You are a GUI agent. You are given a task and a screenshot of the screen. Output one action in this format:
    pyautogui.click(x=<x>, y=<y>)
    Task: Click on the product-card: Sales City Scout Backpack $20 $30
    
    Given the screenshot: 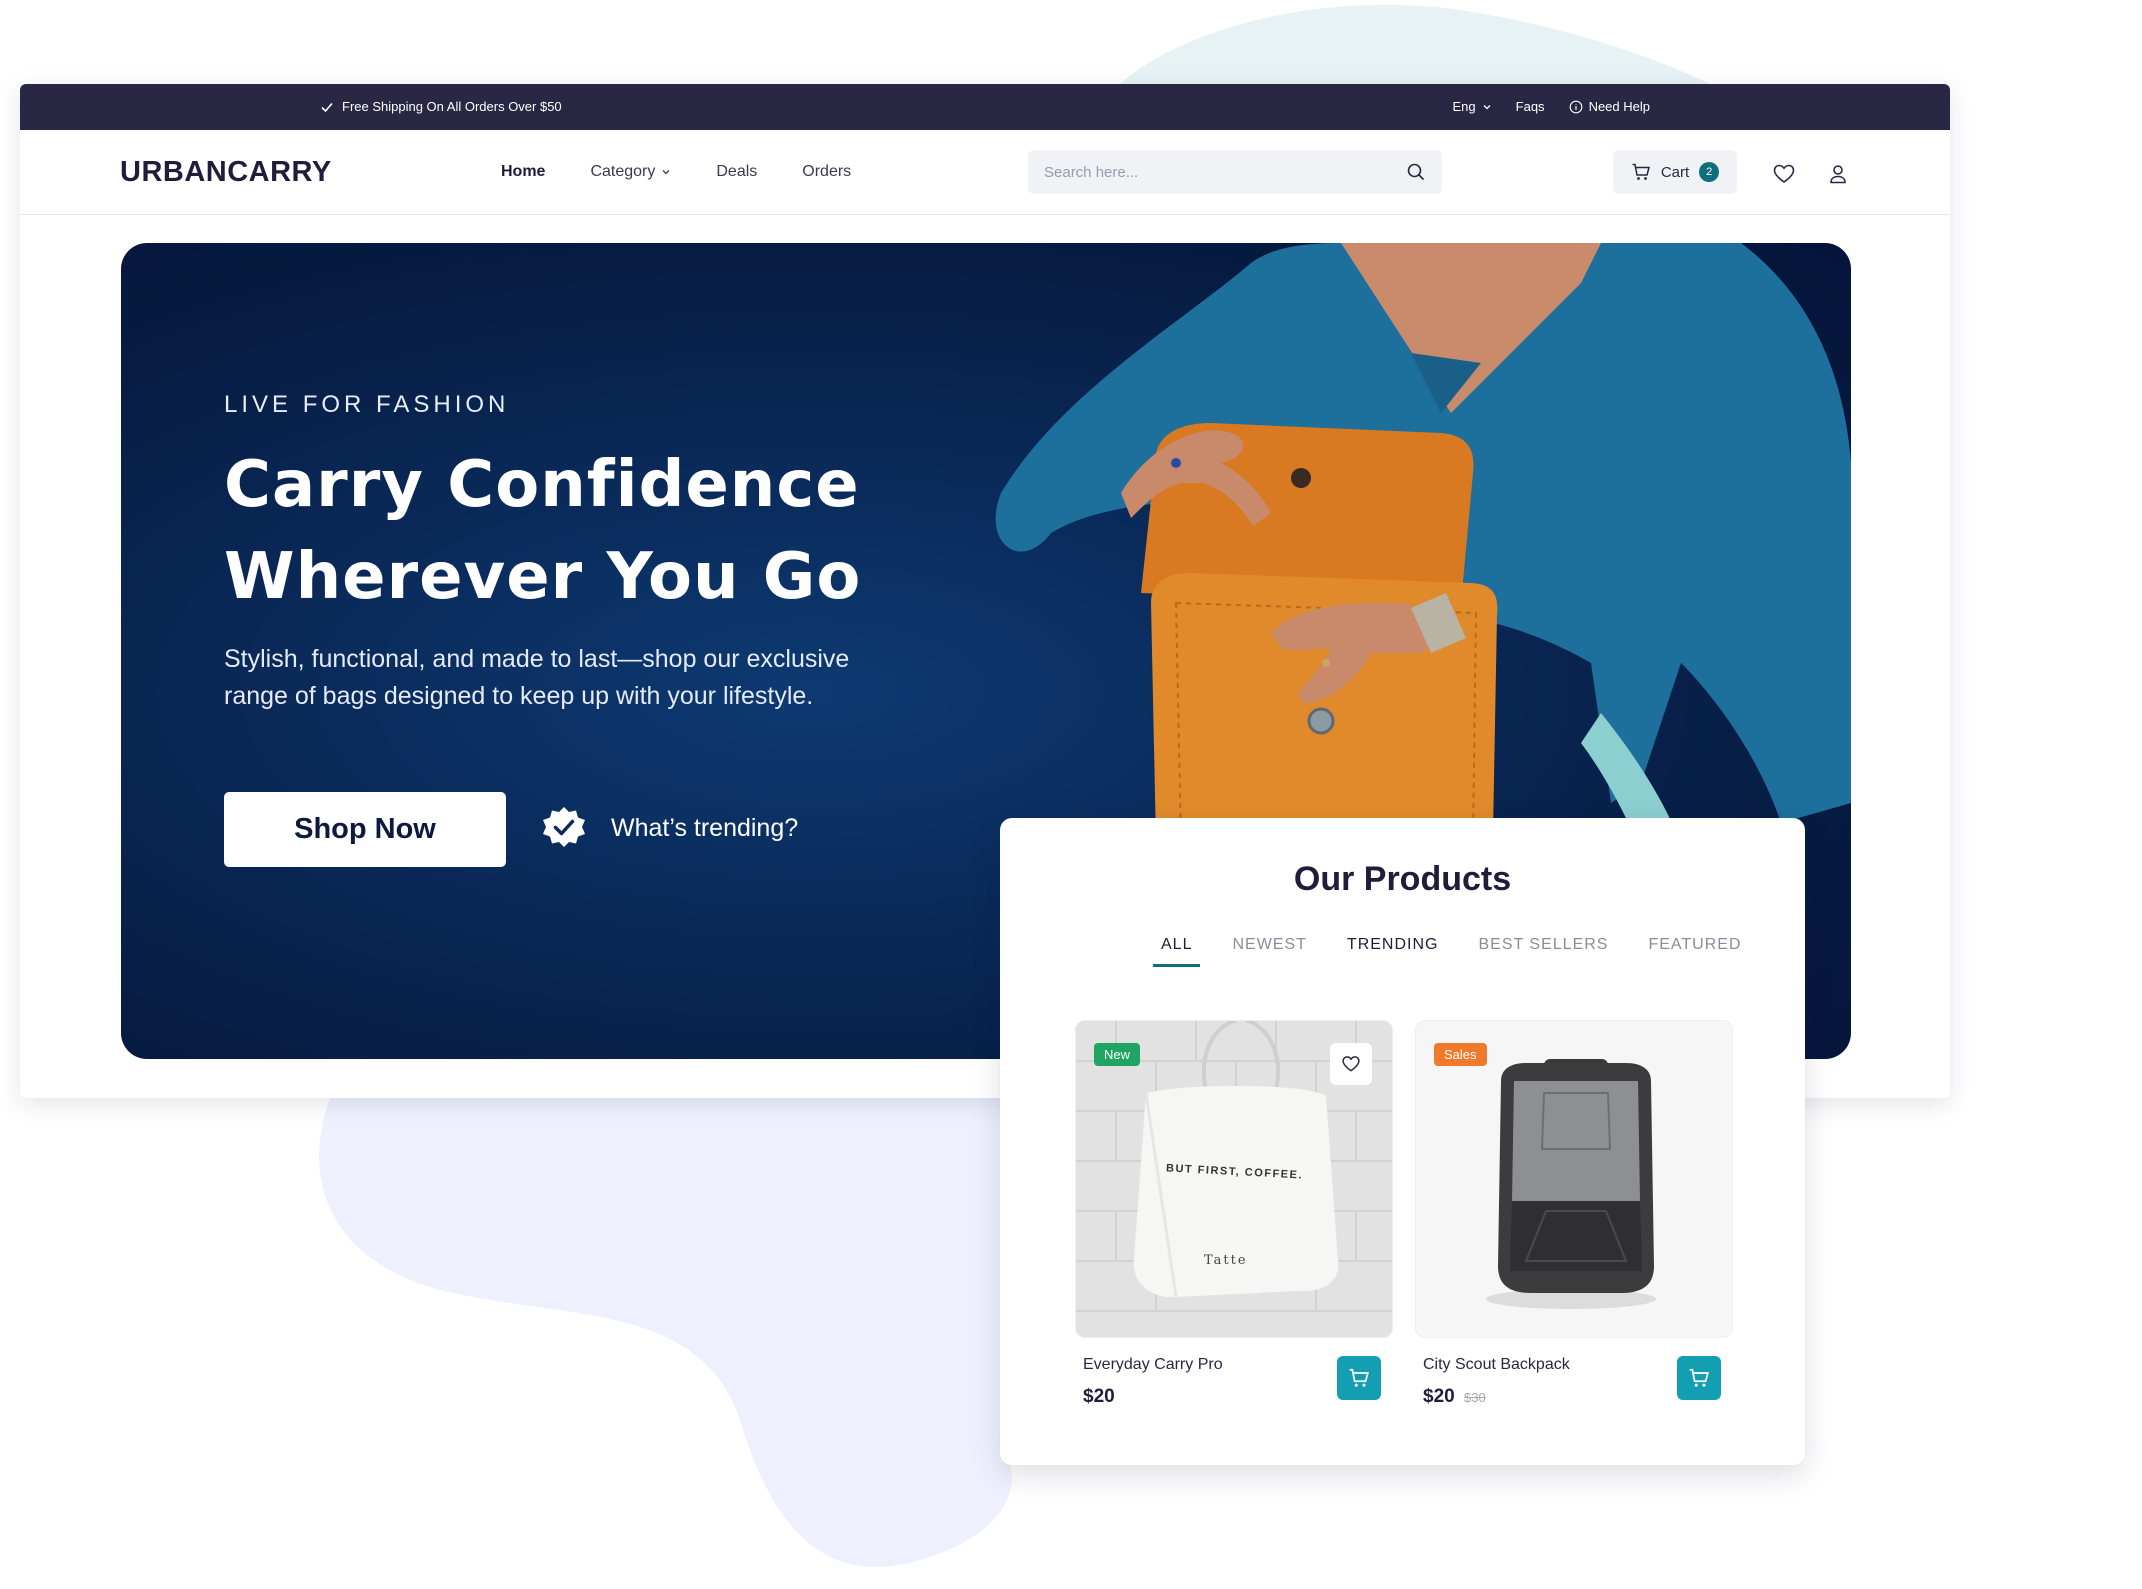 What is the action you would take?
    pyautogui.click(x=1574, y=1213)
    